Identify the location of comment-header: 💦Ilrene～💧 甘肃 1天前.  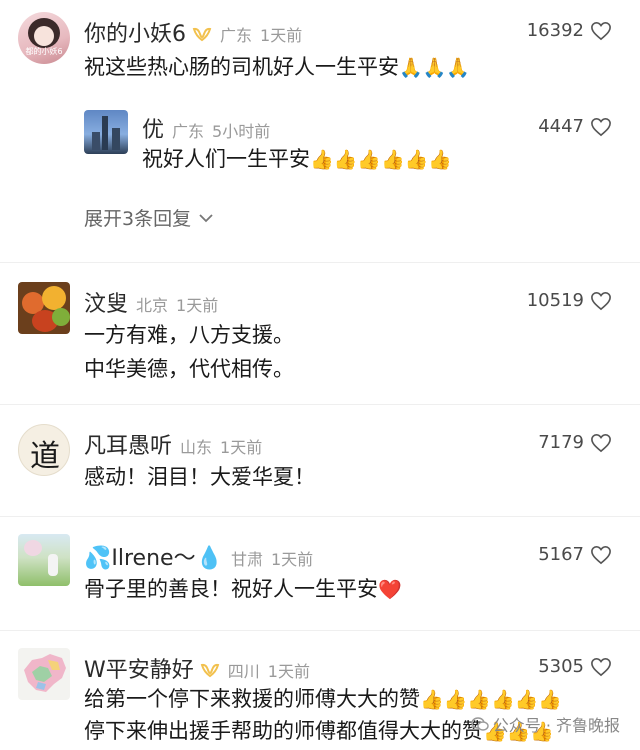
(198, 556).